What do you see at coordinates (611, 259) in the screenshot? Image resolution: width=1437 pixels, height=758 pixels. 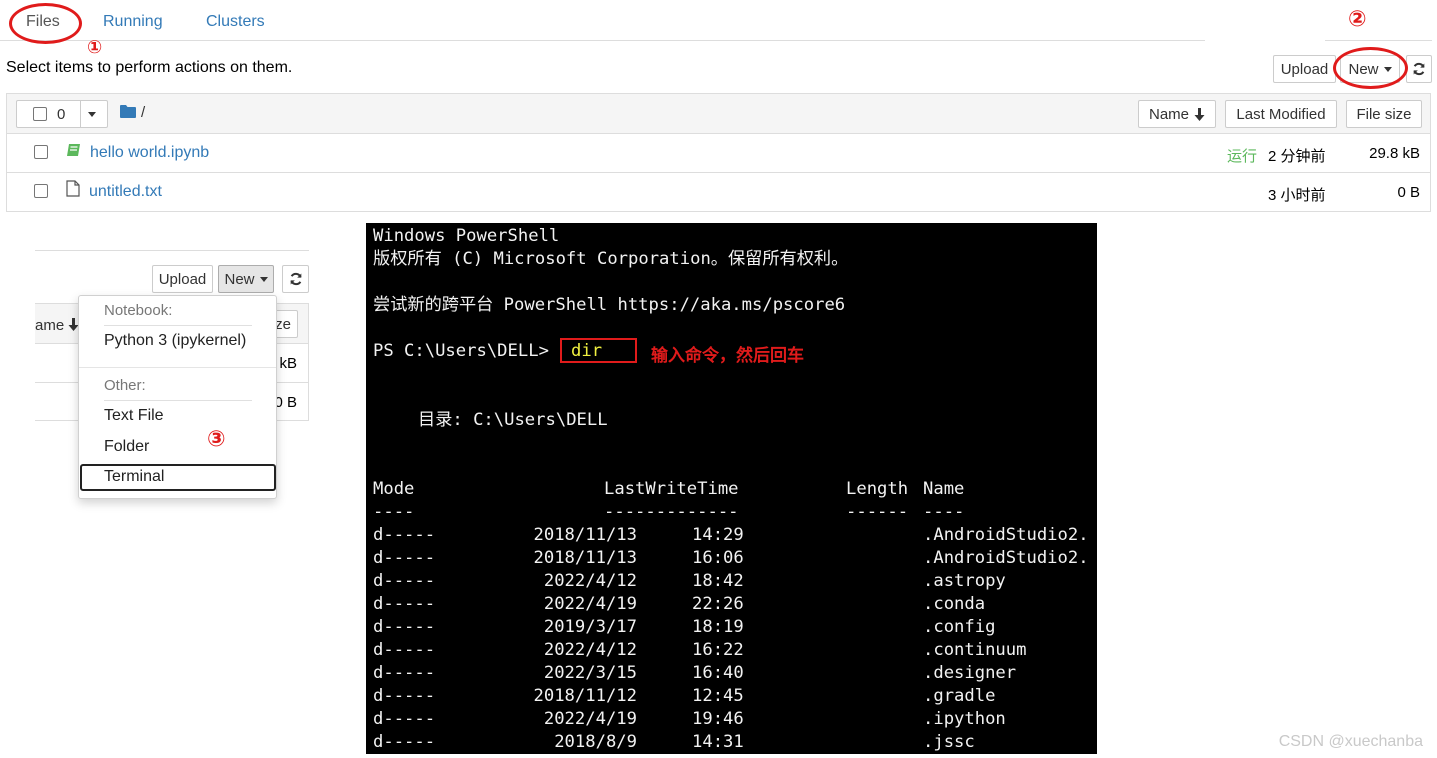 I see `terminal-copyright: 版权所有 (C) Microsoft Corporation。保留所有权利。` at bounding box center [611, 259].